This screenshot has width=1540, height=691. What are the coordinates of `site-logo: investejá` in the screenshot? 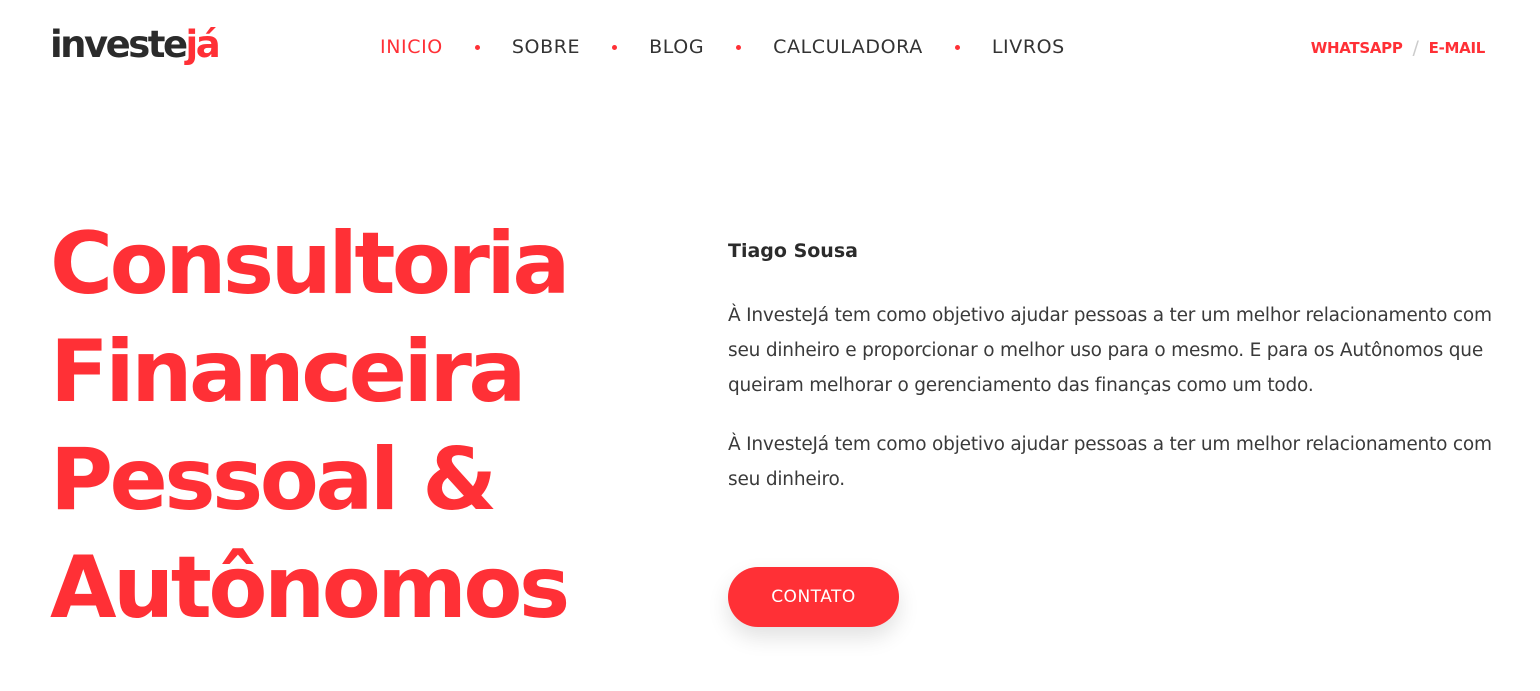 It's located at (135, 45).